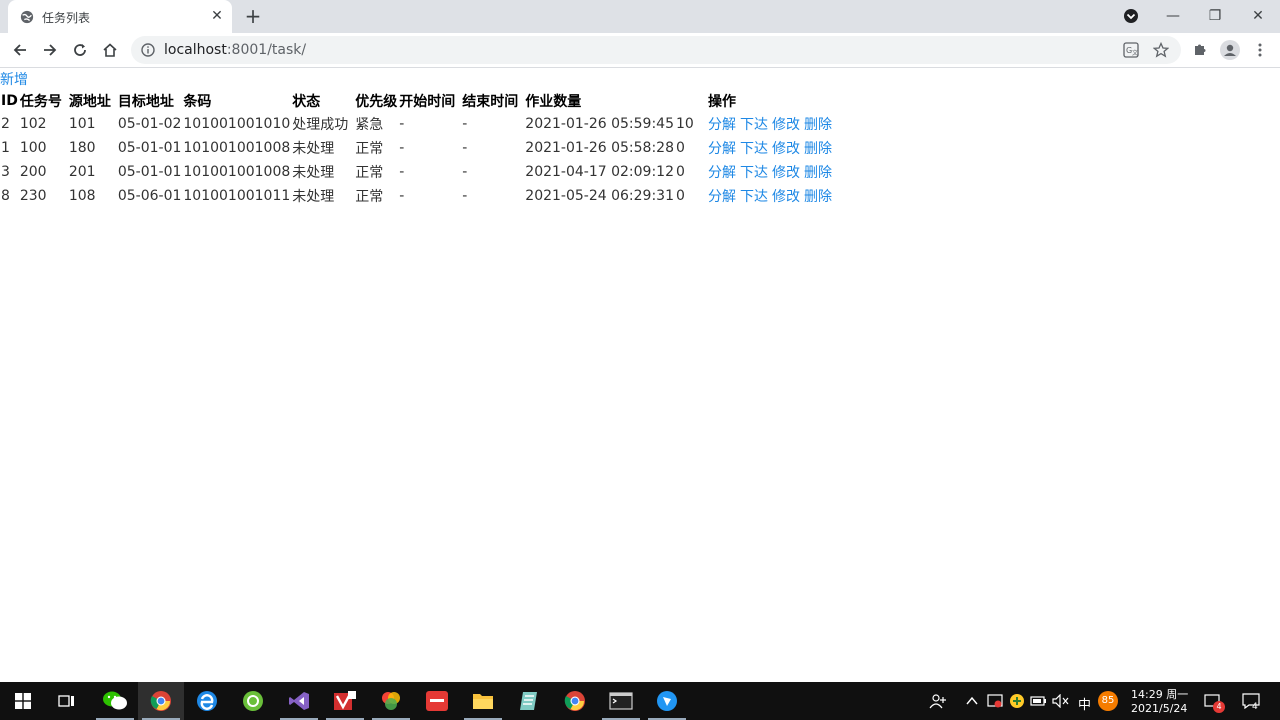 This screenshot has width=1280, height=720. Describe the element at coordinates (621, 701) in the screenshot. I see `taskbar-terminal` at that location.